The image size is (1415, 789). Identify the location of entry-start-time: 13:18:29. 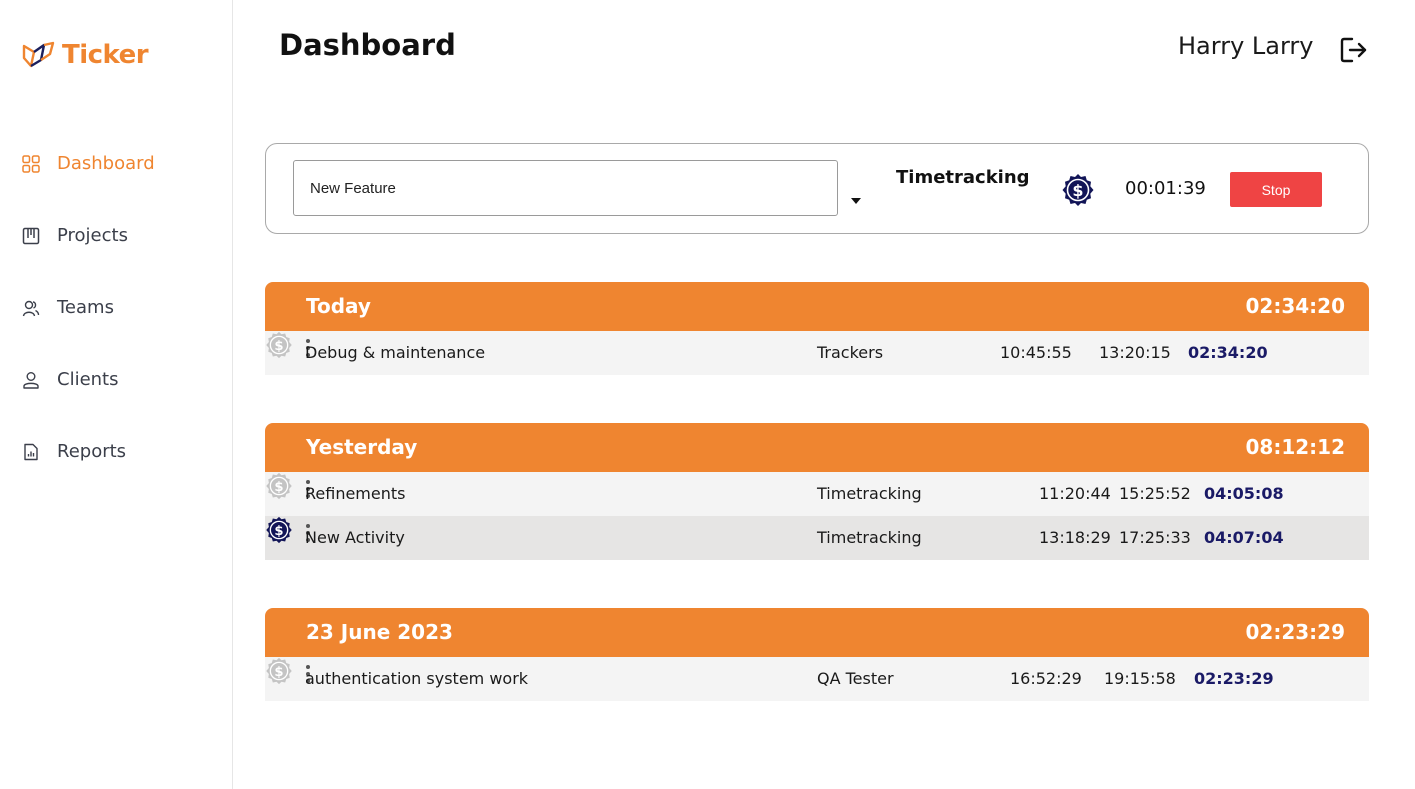
(1075, 537).